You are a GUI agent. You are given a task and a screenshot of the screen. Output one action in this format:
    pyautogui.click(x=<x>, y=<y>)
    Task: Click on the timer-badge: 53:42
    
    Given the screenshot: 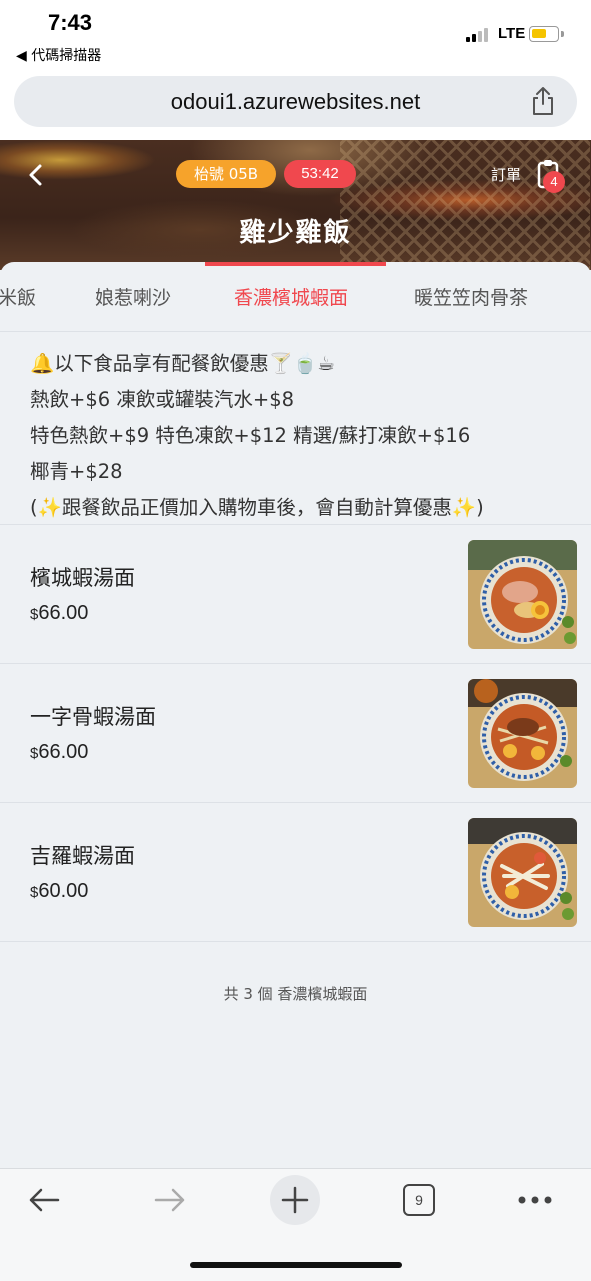 What is the action you would take?
    pyautogui.click(x=320, y=174)
    